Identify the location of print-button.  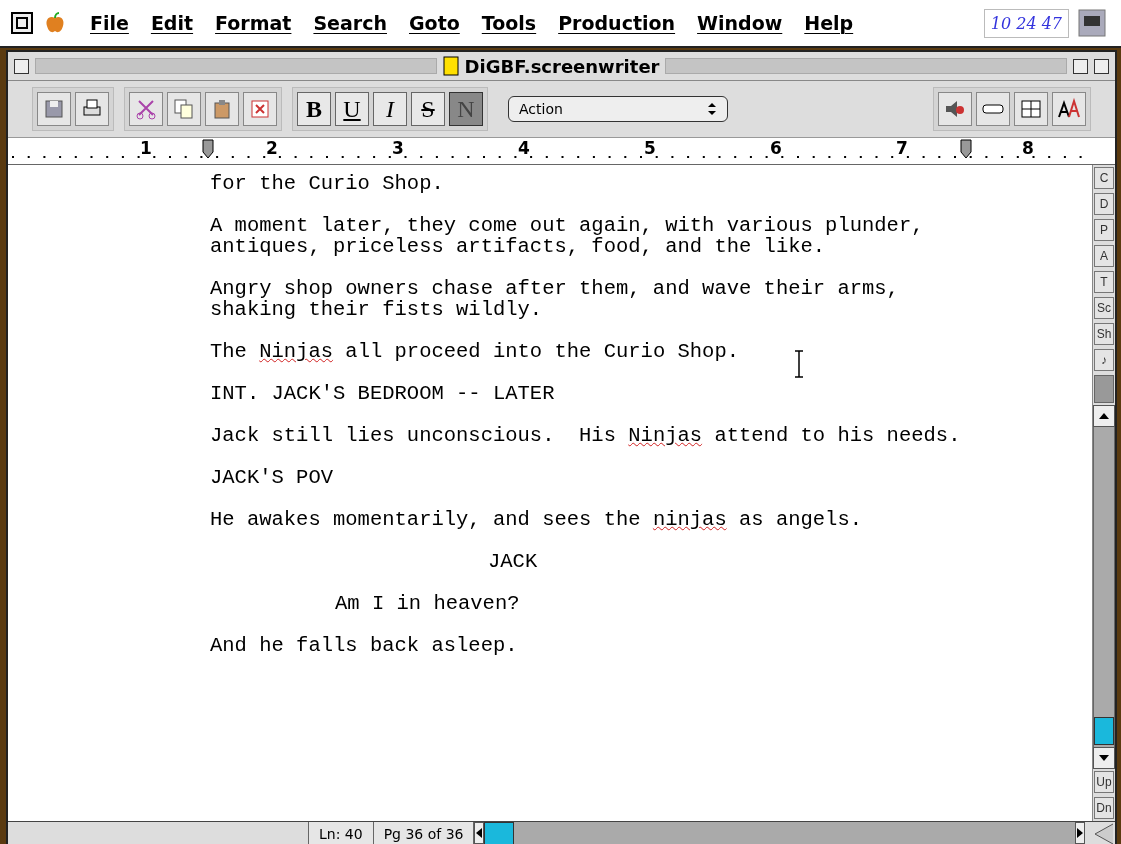
(92, 109).